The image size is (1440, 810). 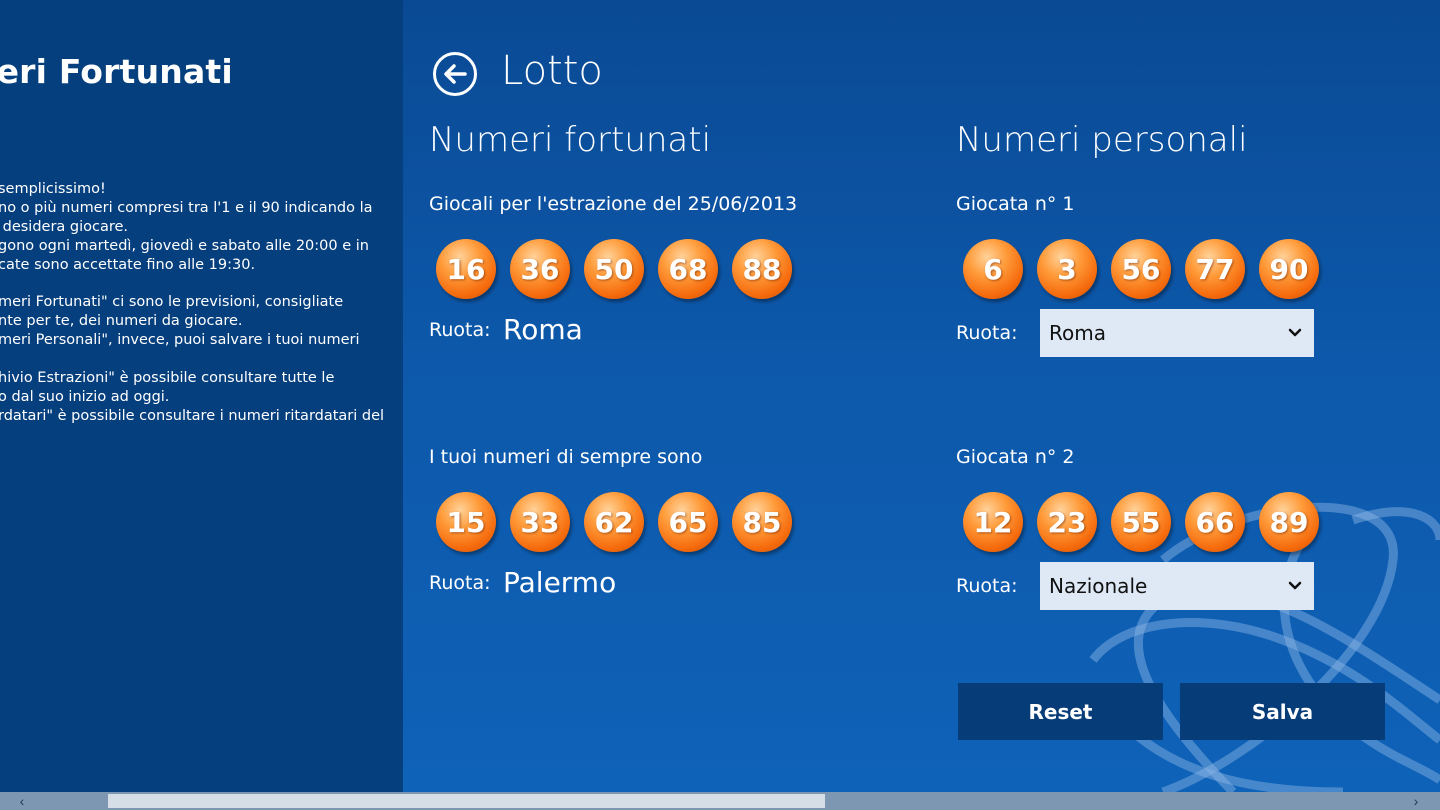 I want to click on back-button, so click(x=455, y=74).